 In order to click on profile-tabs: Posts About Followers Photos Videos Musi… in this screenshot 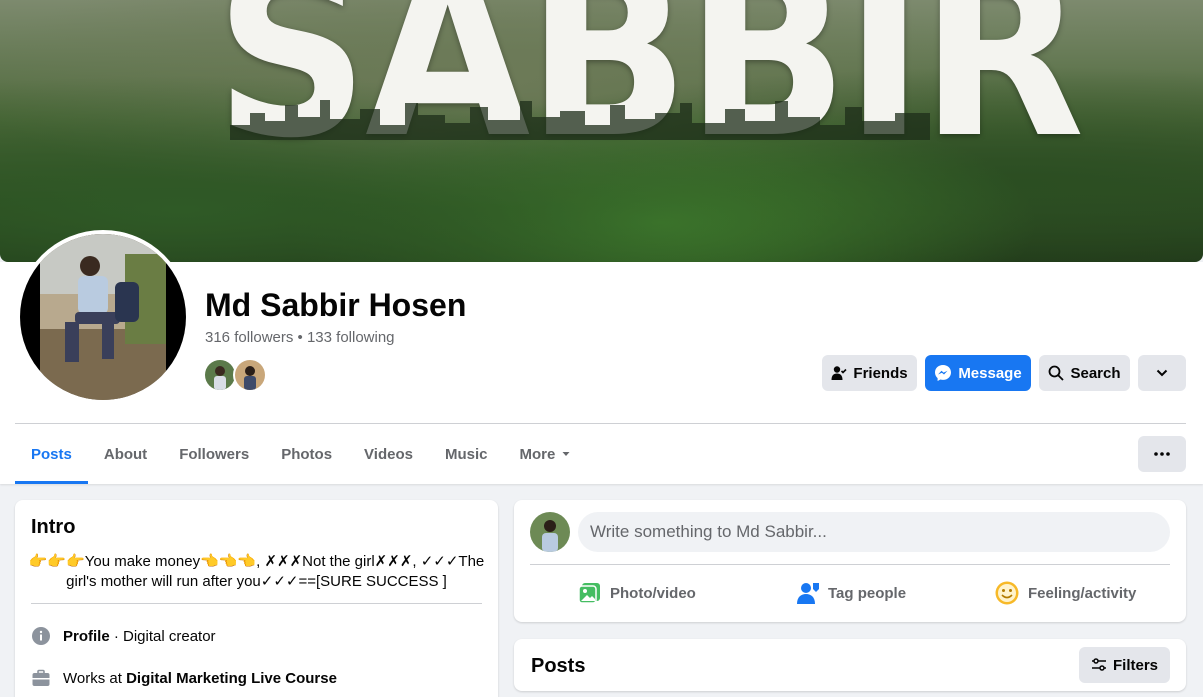, I will do `click(301, 454)`.